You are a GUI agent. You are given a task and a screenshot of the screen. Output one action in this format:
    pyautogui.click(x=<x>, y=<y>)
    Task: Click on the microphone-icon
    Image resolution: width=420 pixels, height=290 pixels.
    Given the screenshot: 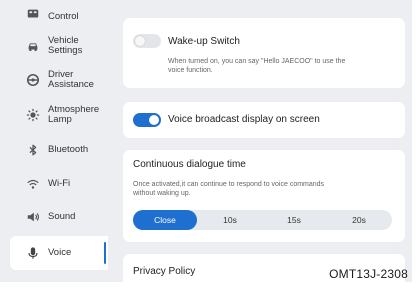 What is the action you would take?
    pyautogui.click(x=33, y=253)
    